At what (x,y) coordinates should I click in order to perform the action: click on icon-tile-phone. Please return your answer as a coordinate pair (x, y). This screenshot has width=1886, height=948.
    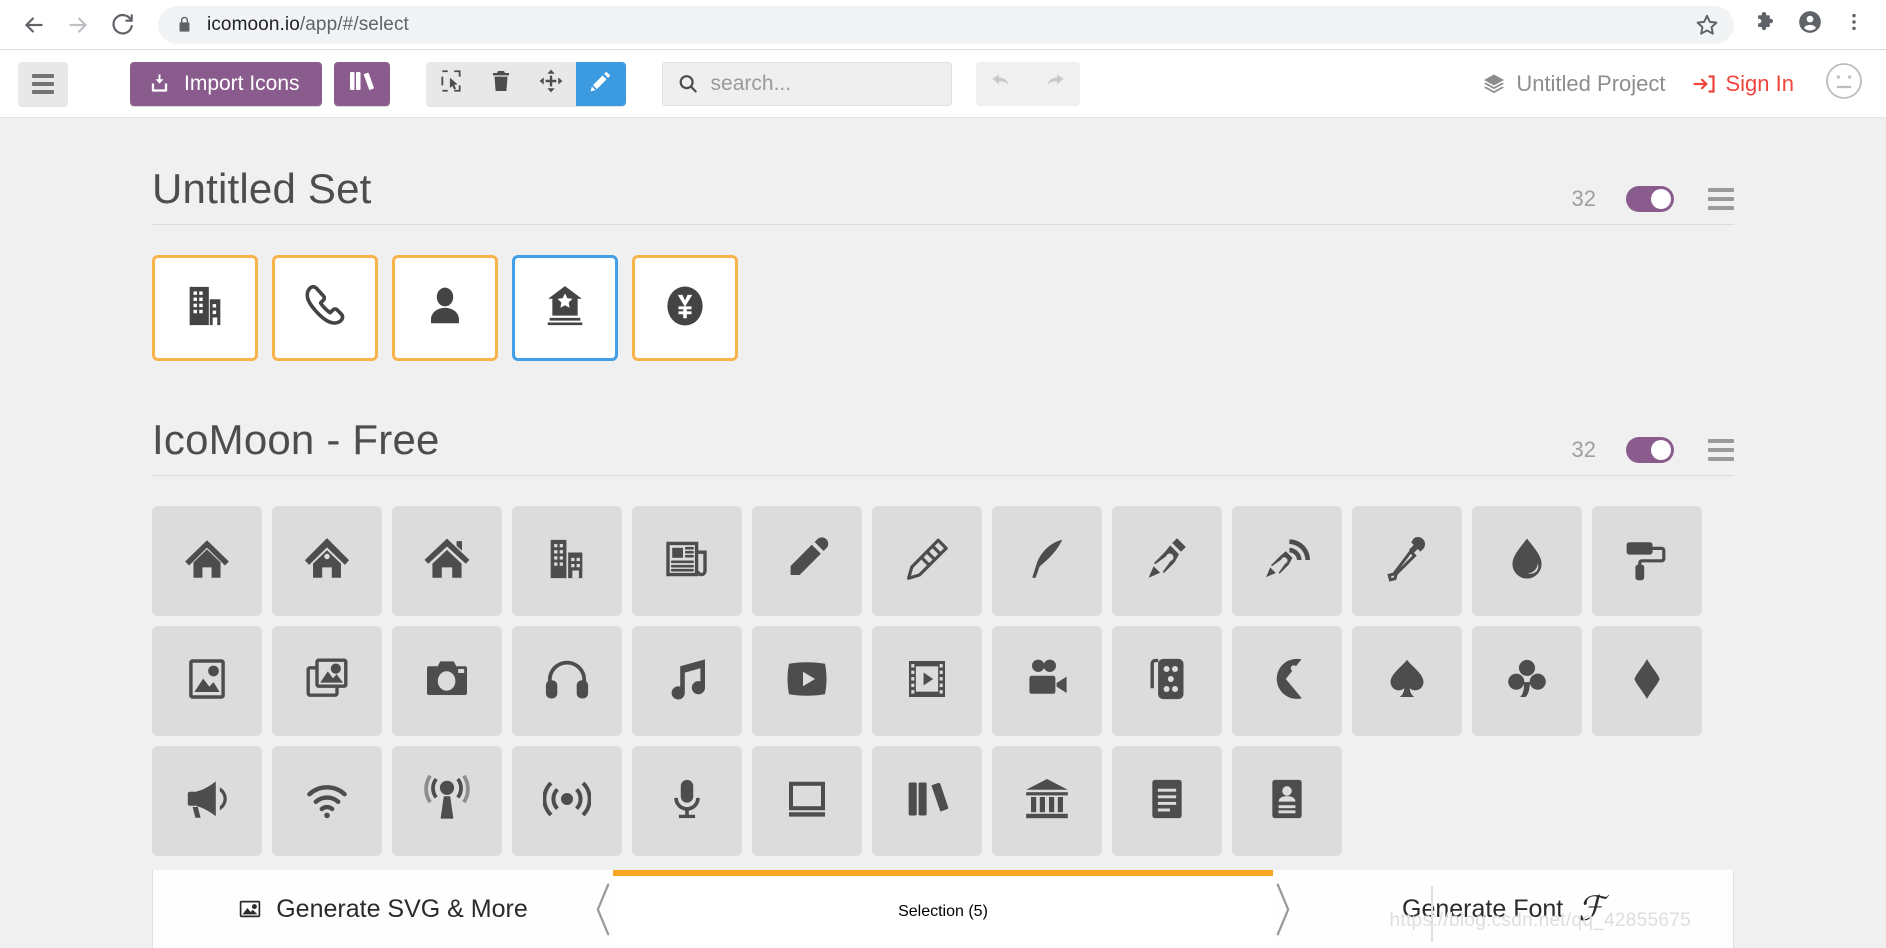
    Looking at the image, I should click on (325, 308).